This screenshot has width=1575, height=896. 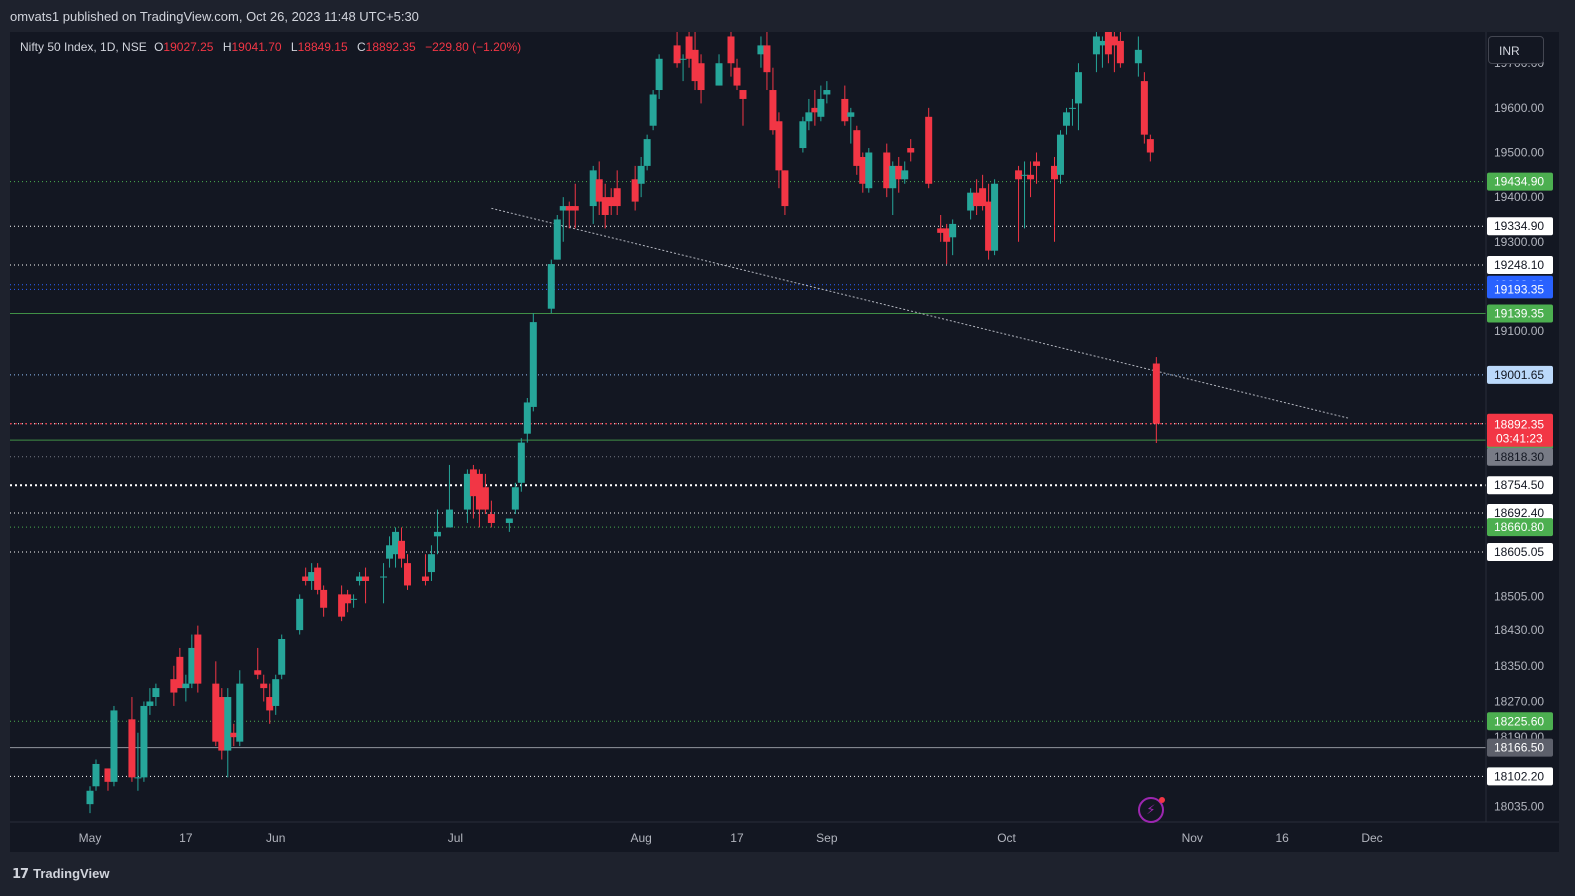 What do you see at coordinates (60, 874) in the screenshot?
I see `tradingview-logo: 𝟭𝟳 TradingView` at bounding box center [60, 874].